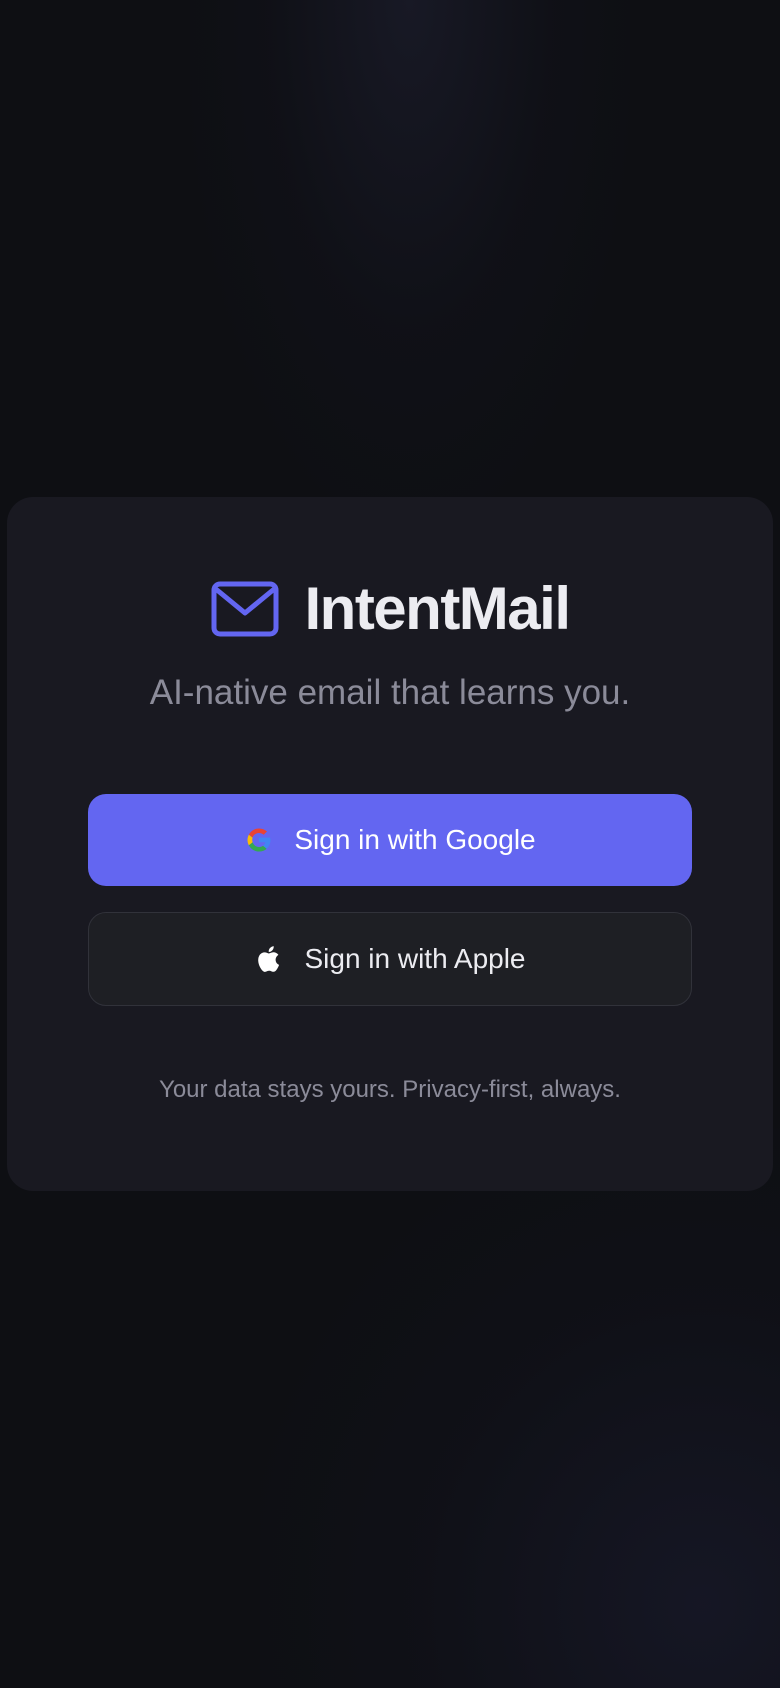 This screenshot has height=1688, width=780. Describe the element at coordinates (259, 840) in the screenshot. I see `google-icon` at that location.